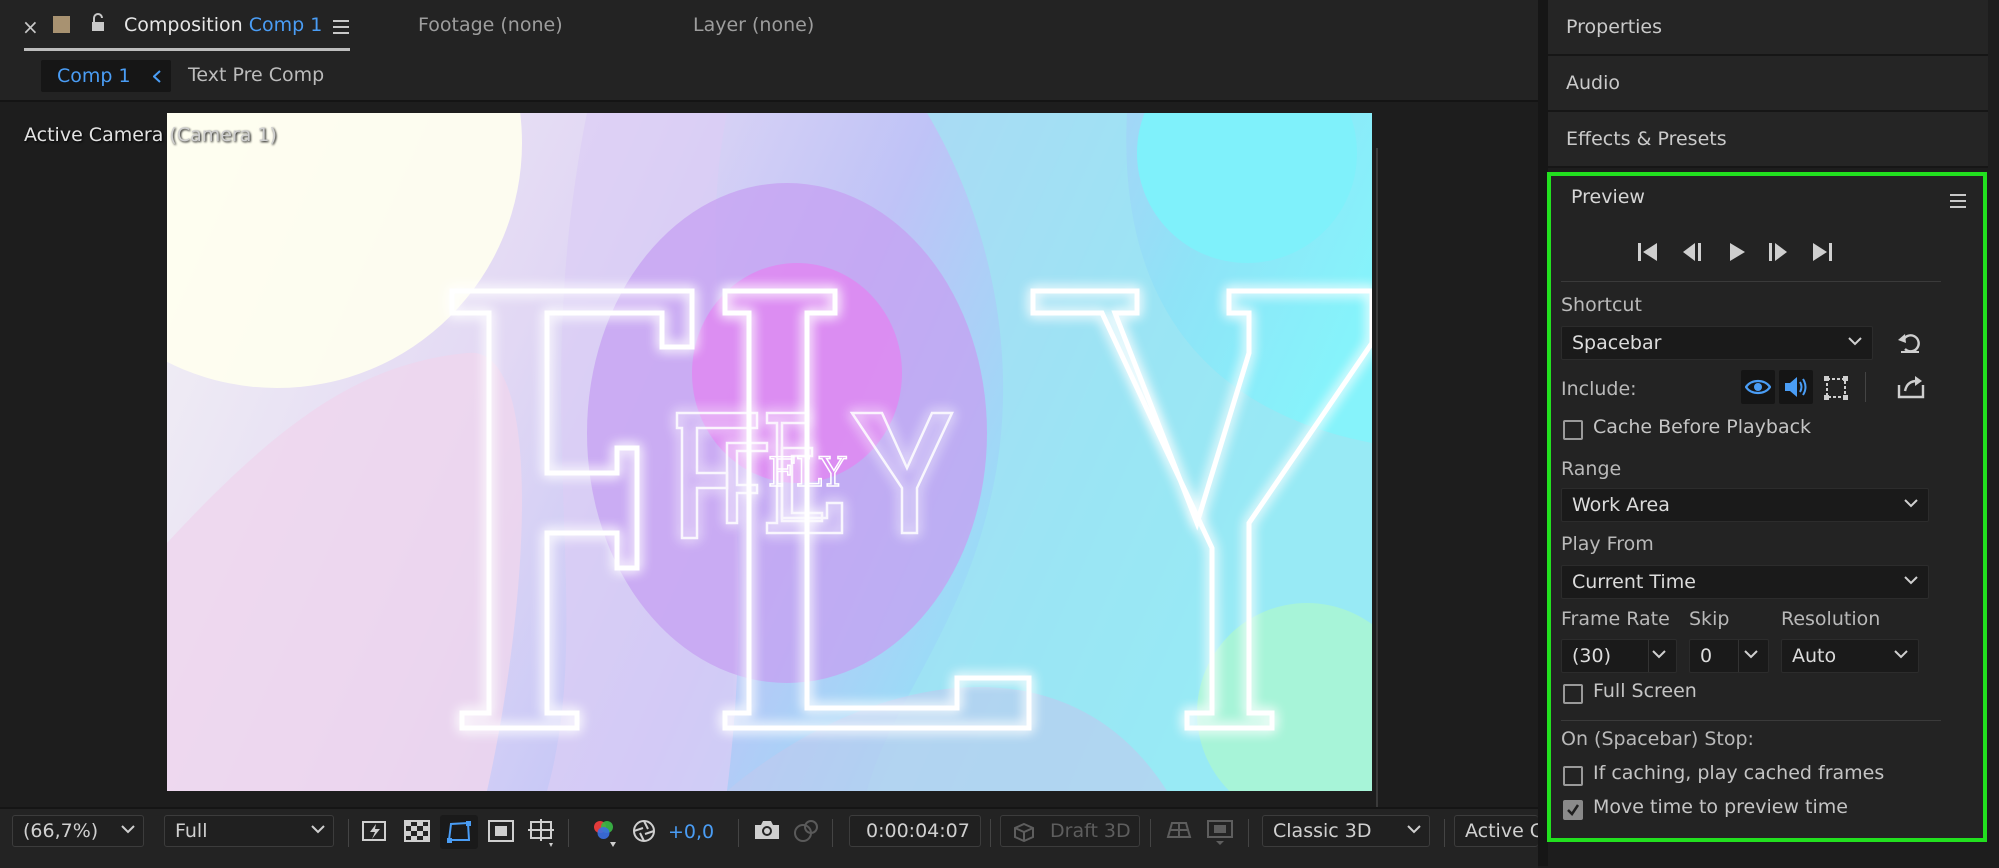  What do you see at coordinates (1621, 505) in the screenshot?
I see `range-value: Work Area` at bounding box center [1621, 505].